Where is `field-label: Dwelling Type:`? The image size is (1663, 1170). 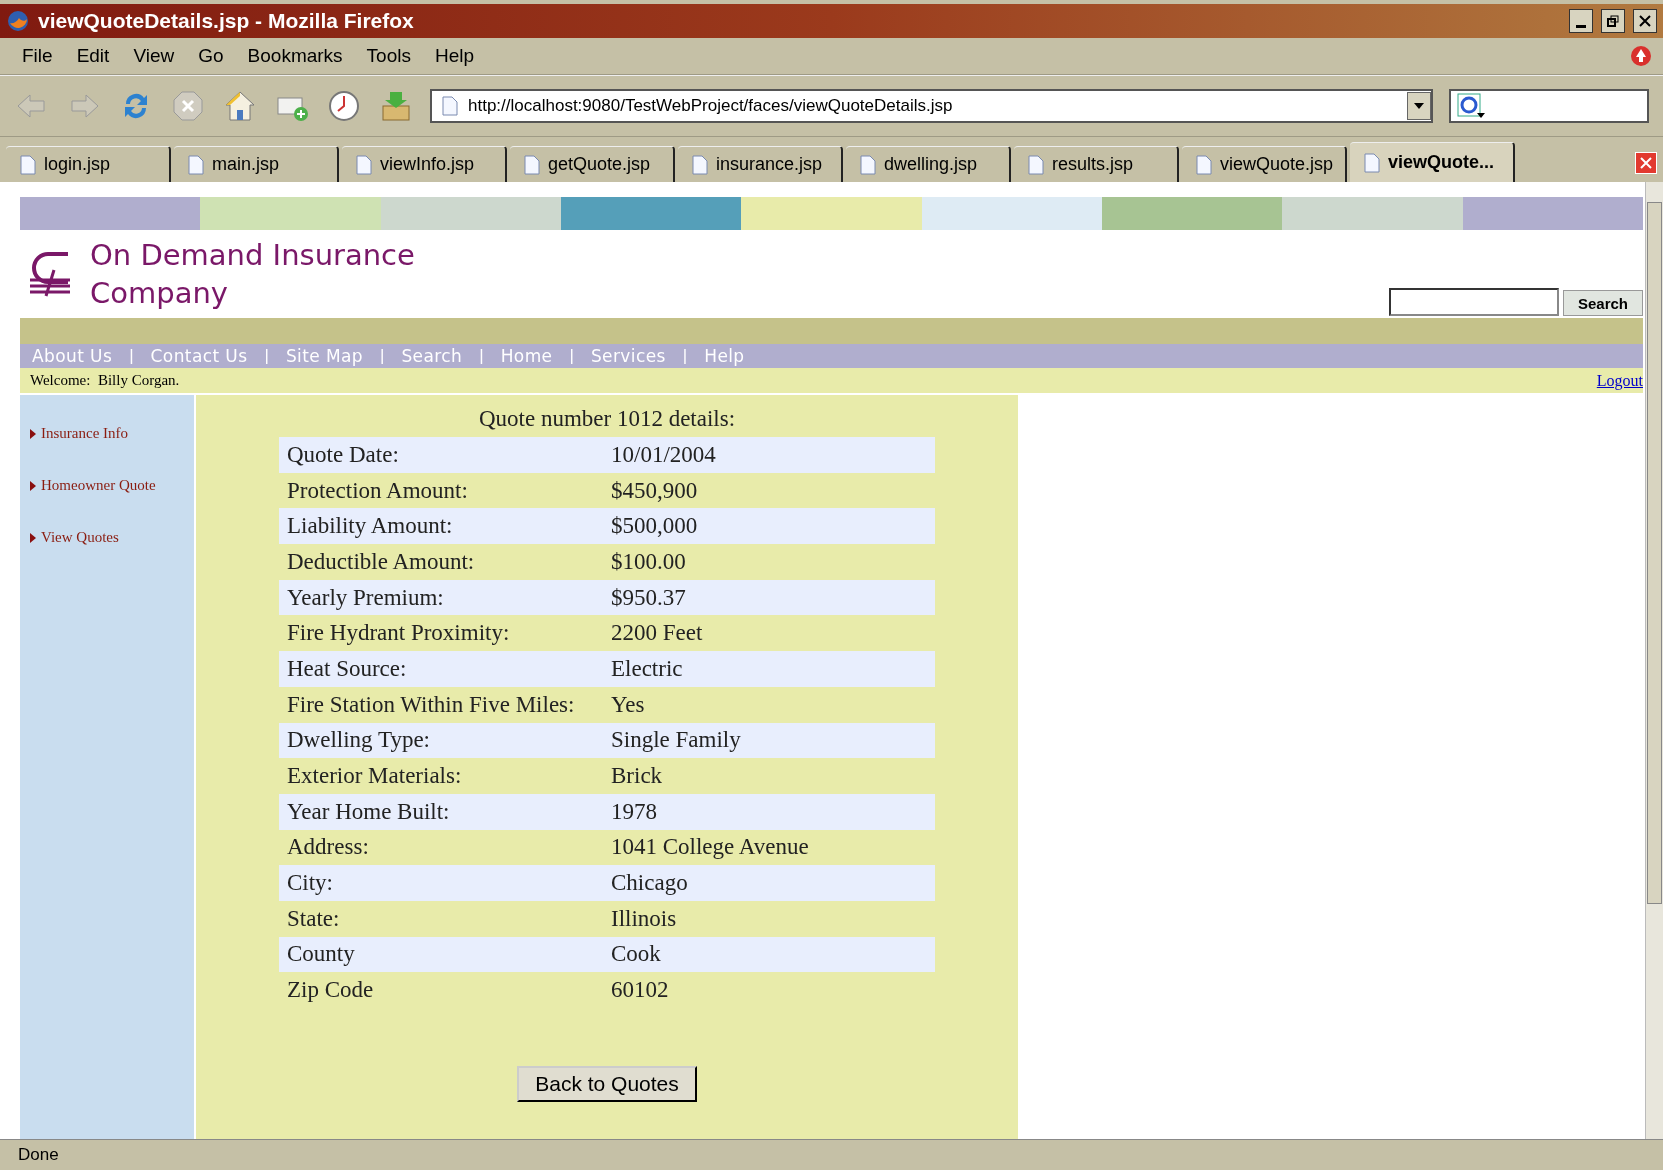 field-label: Dwelling Type: is located at coordinates (359, 740).